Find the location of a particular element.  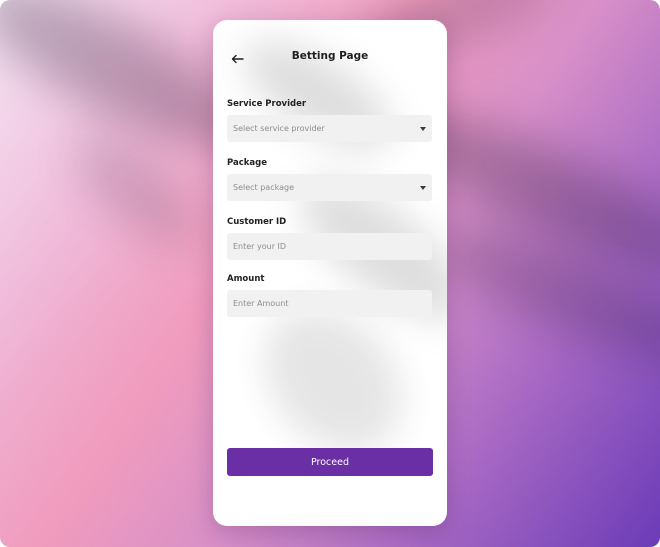

service-provider-label: Service Provider is located at coordinates (267, 104).